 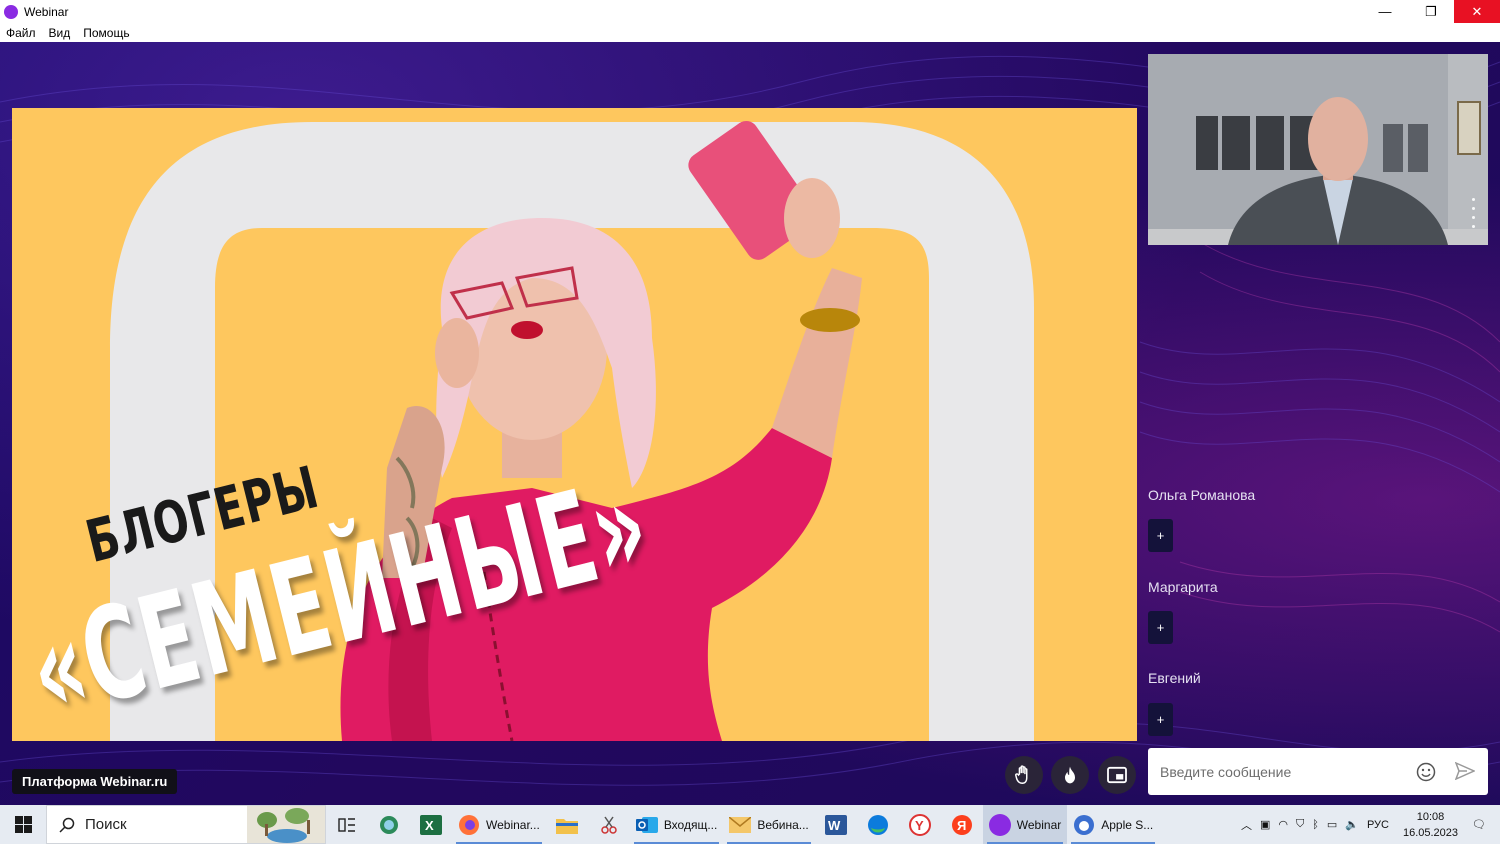 I want to click on participant-item: Евгений, so click(x=1174, y=678).